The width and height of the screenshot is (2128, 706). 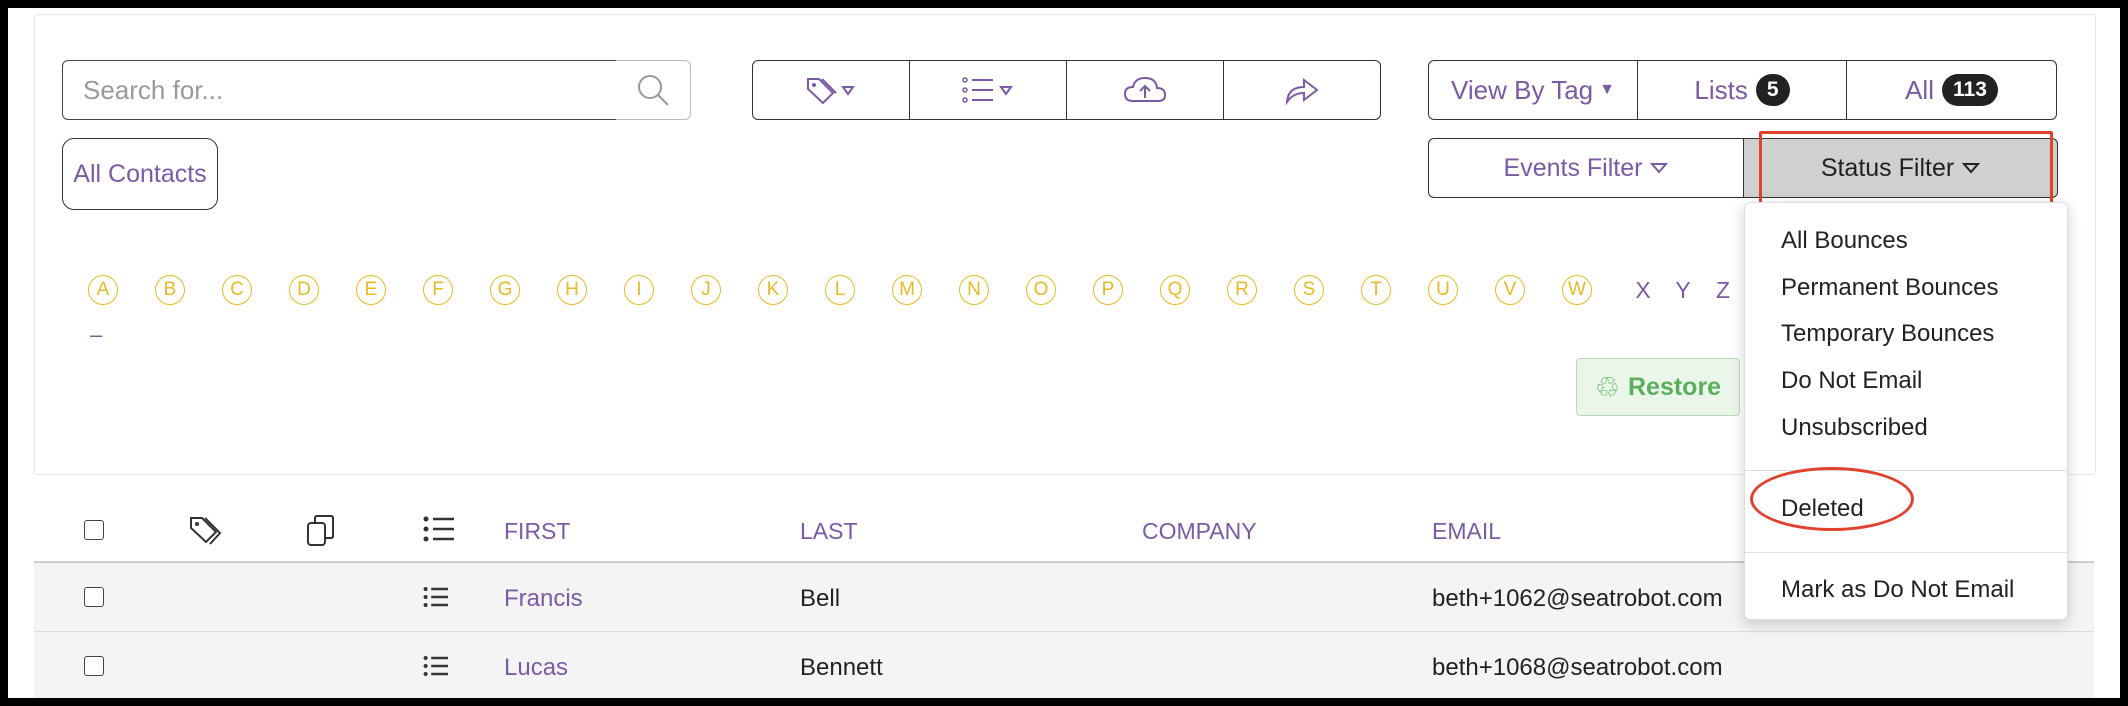 I want to click on letter-filter-j: J, so click(x=706, y=290).